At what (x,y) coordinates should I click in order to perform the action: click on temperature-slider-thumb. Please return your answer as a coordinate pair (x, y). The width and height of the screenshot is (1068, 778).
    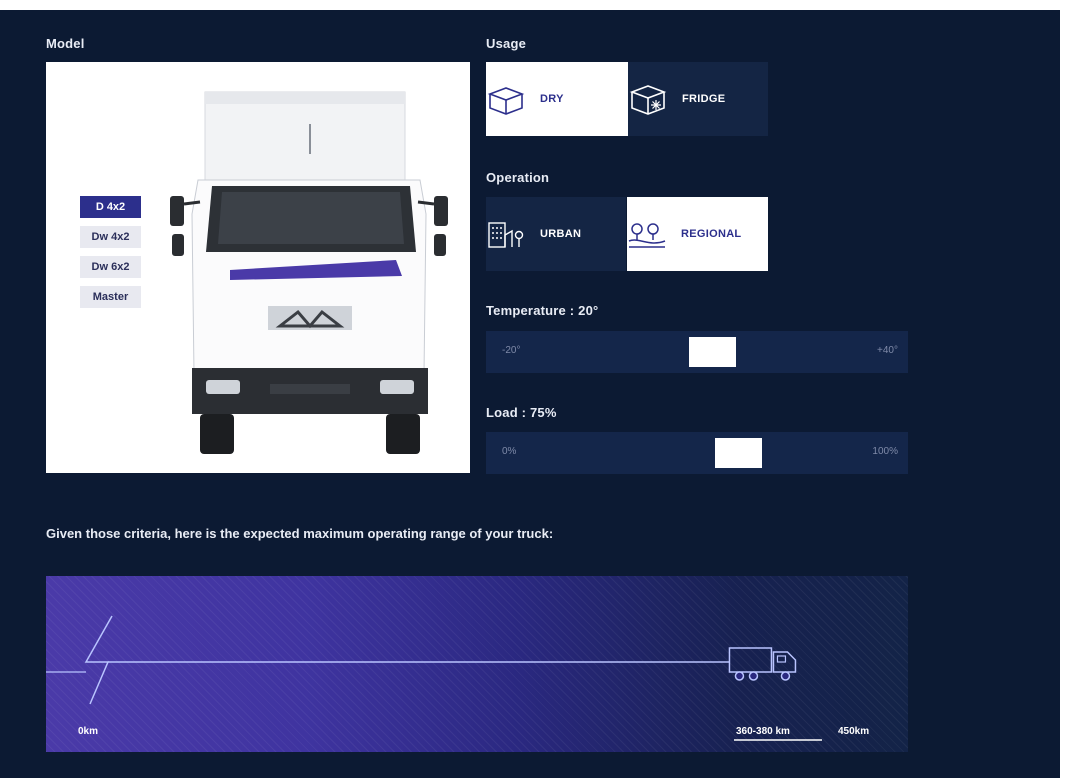
    Looking at the image, I should click on (713, 352).